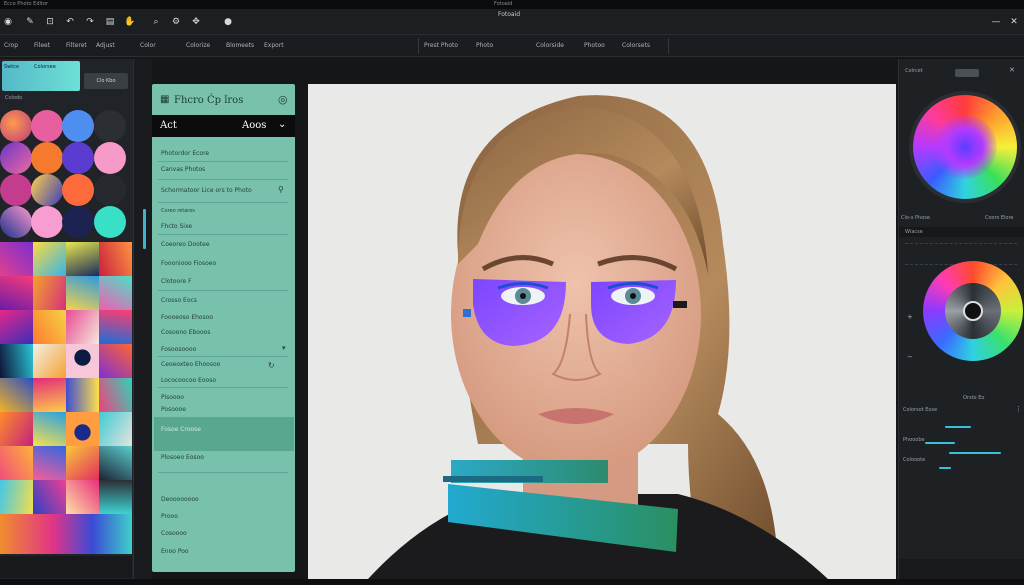  What do you see at coordinates (223, 126) in the screenshot?
I see `layers-mode-bar: Act Aoos ⌄` at bounding box center [223, 126].